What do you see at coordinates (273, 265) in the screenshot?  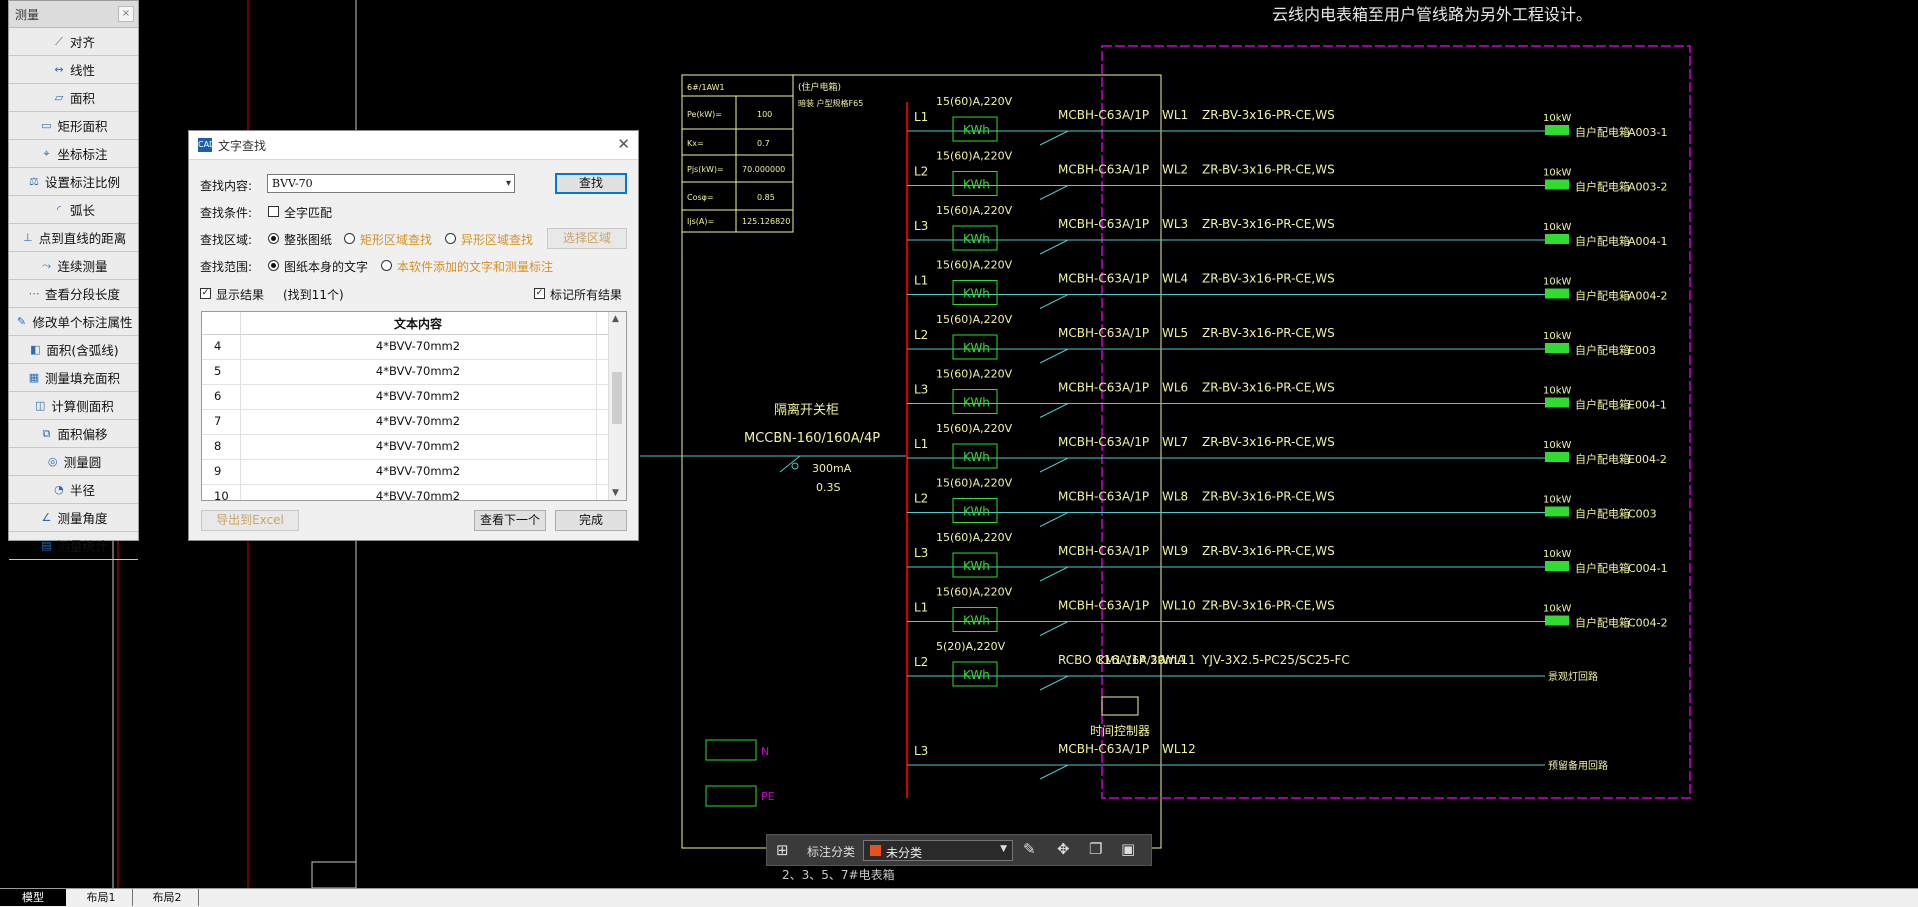 I see `scope-self-radio` at bounding box center [273, 265].